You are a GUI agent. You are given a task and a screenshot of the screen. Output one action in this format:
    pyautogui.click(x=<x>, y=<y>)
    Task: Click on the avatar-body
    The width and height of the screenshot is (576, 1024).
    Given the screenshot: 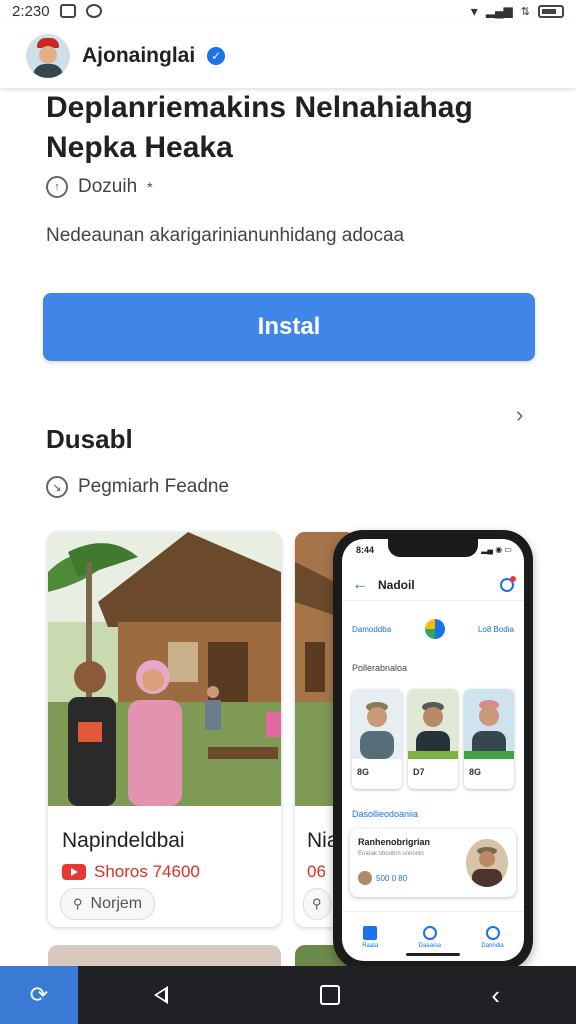 What is the action you would take?
    pyautogui.click(x=48, y=71)
    